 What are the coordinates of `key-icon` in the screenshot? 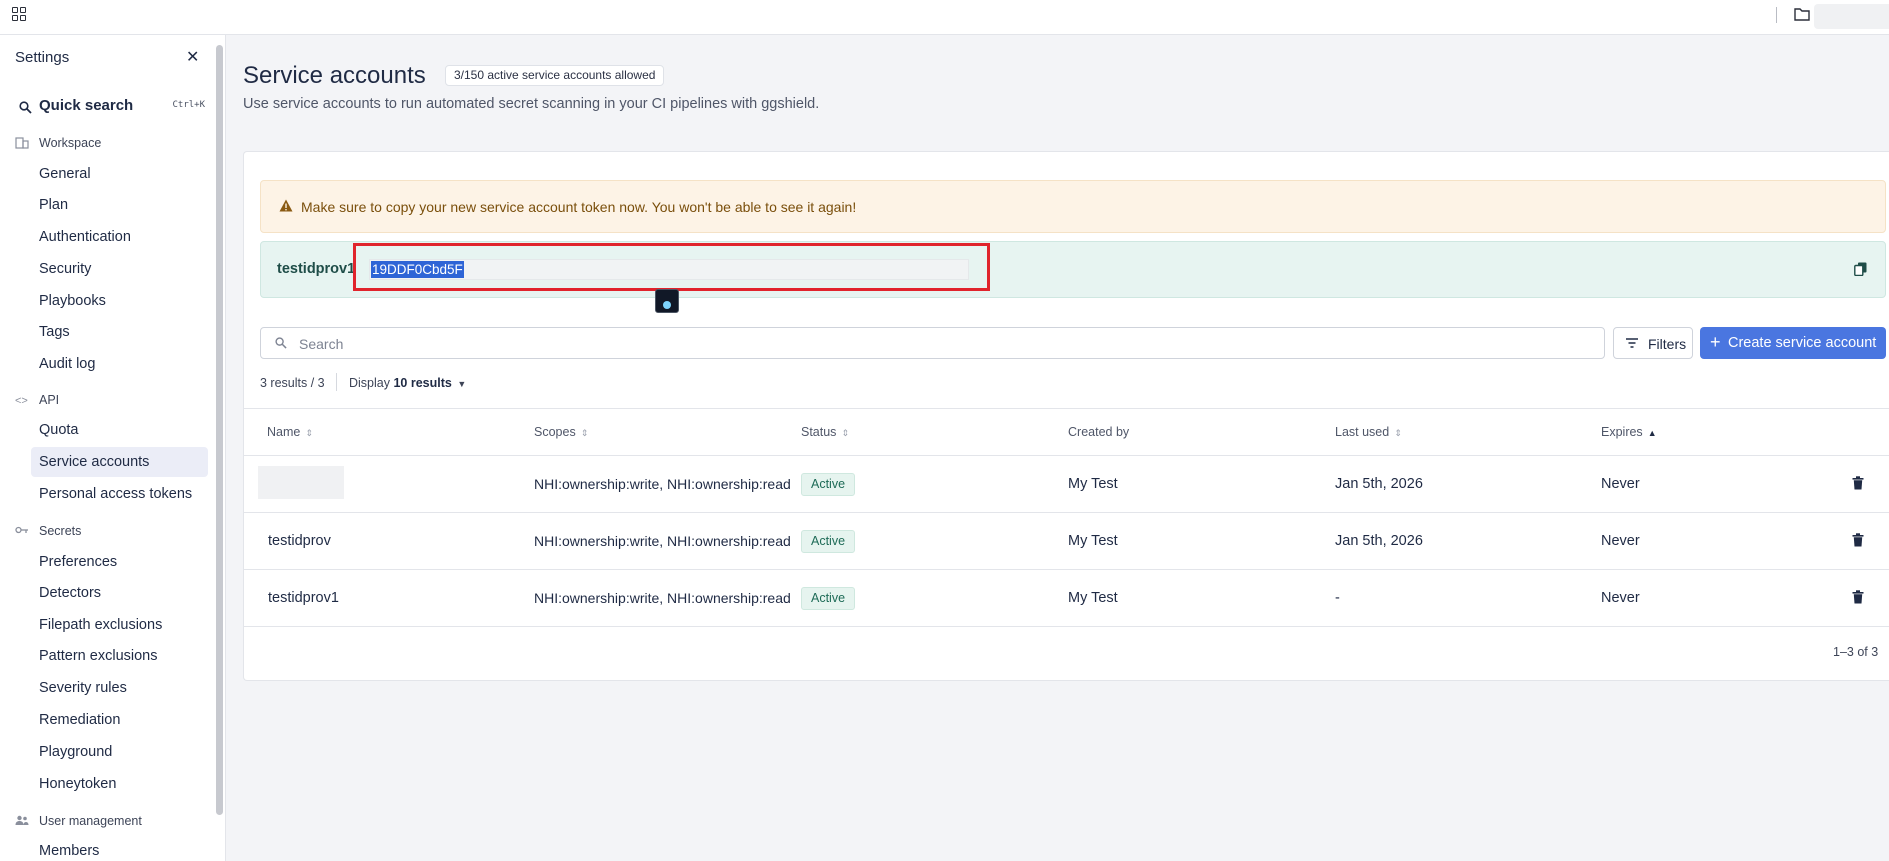 It's located at (22, 532).